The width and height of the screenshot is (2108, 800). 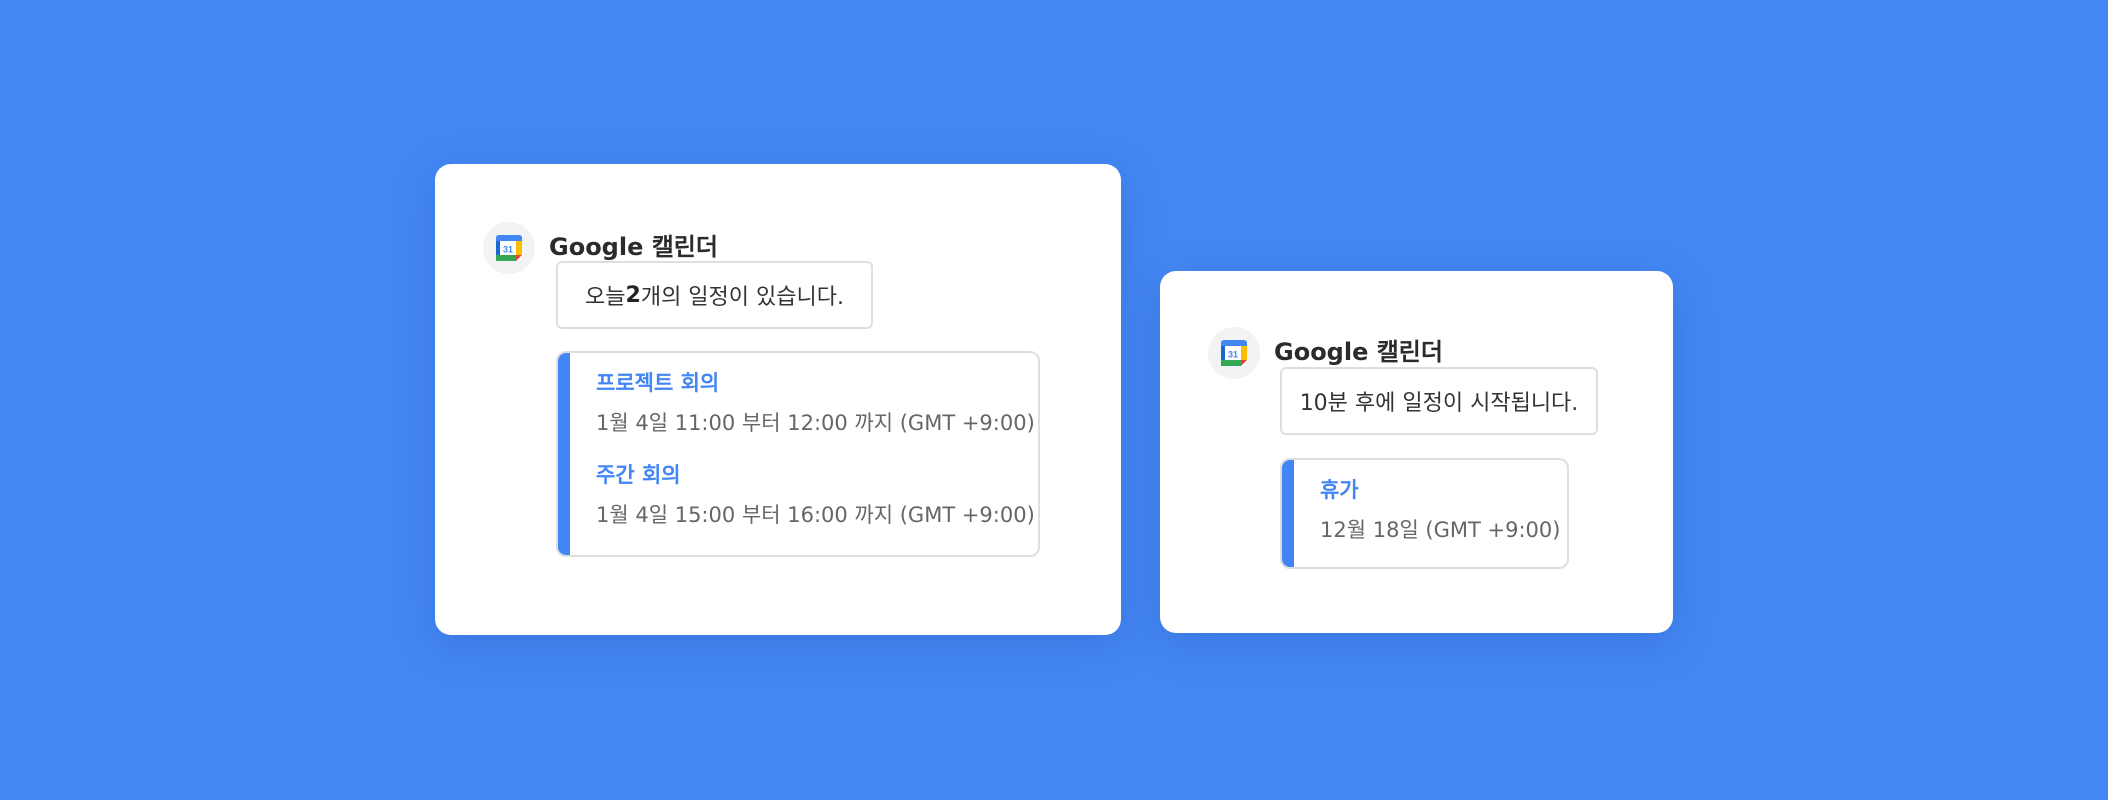 I want to click on message-text-after: 개의 일정이 있습니다., so click(x=742, y=297).